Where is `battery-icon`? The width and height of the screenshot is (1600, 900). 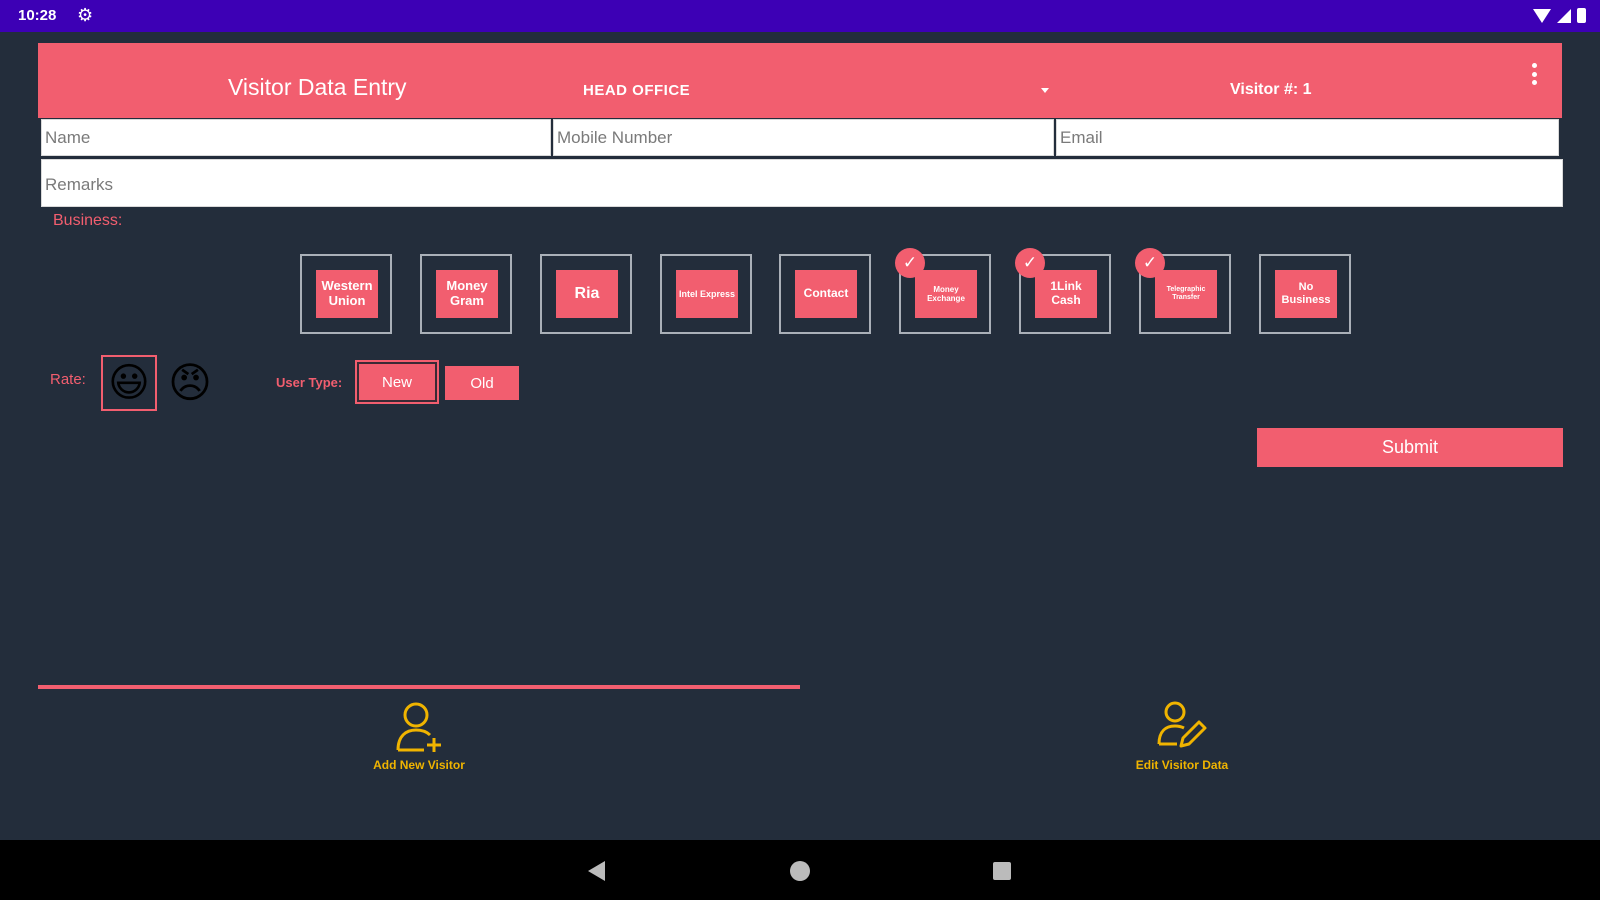
battery-icon is located at coordinates (1581, 15).